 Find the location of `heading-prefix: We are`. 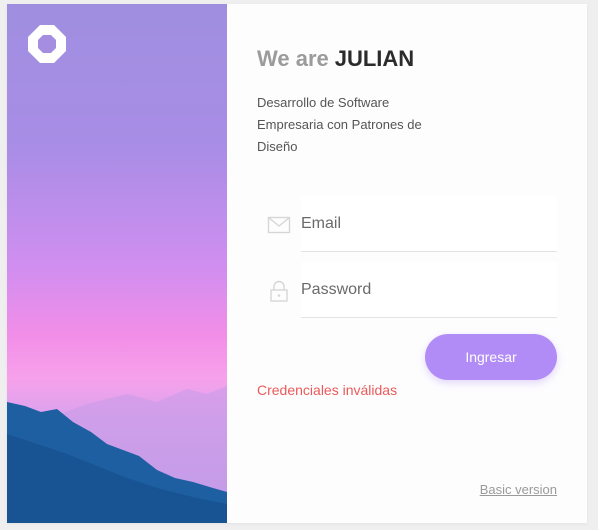

heading-prefix: We are is located at coordinates (293, 58).